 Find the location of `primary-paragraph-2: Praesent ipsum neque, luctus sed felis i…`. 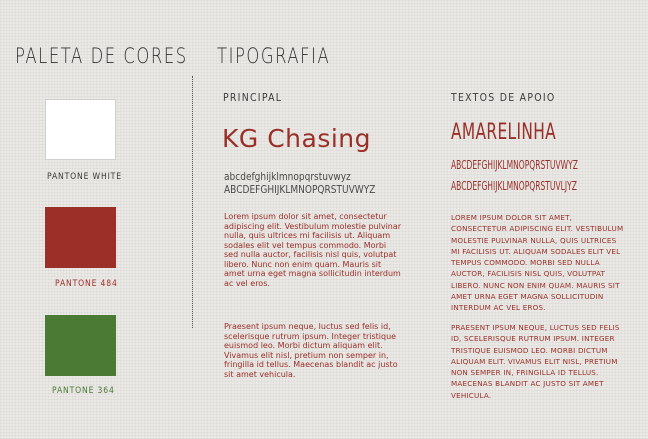

primary-paragraph-2: Praesent ipsum neque, luctus sed felis i… is located at coordinates (311, 350).